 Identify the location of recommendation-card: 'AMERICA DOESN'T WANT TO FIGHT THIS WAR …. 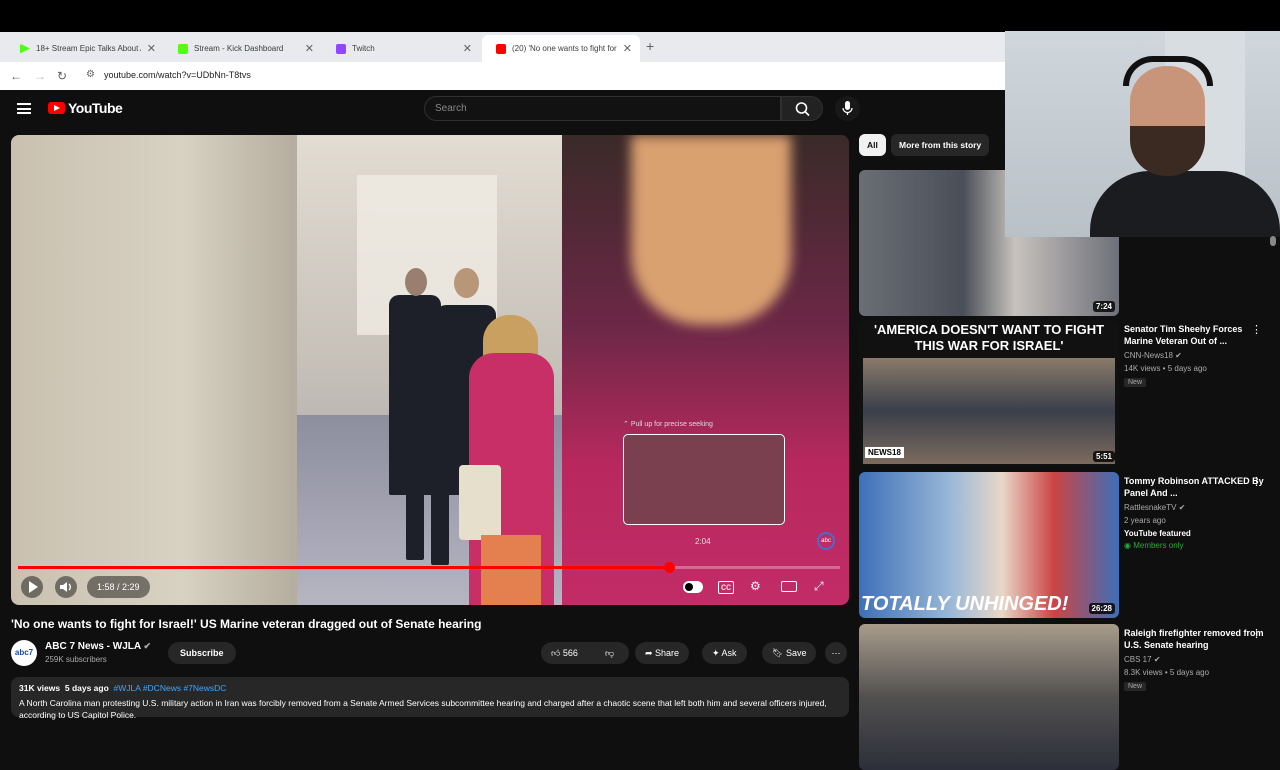
(1069, 393).